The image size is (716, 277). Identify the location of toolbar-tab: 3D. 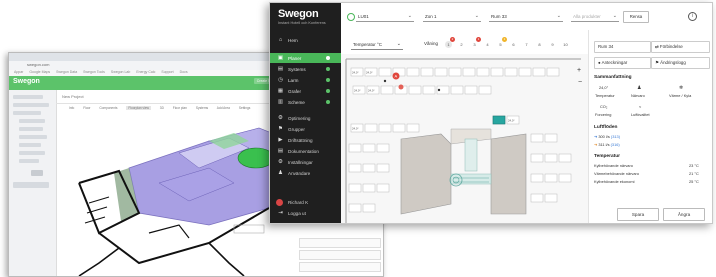
(162, 108).